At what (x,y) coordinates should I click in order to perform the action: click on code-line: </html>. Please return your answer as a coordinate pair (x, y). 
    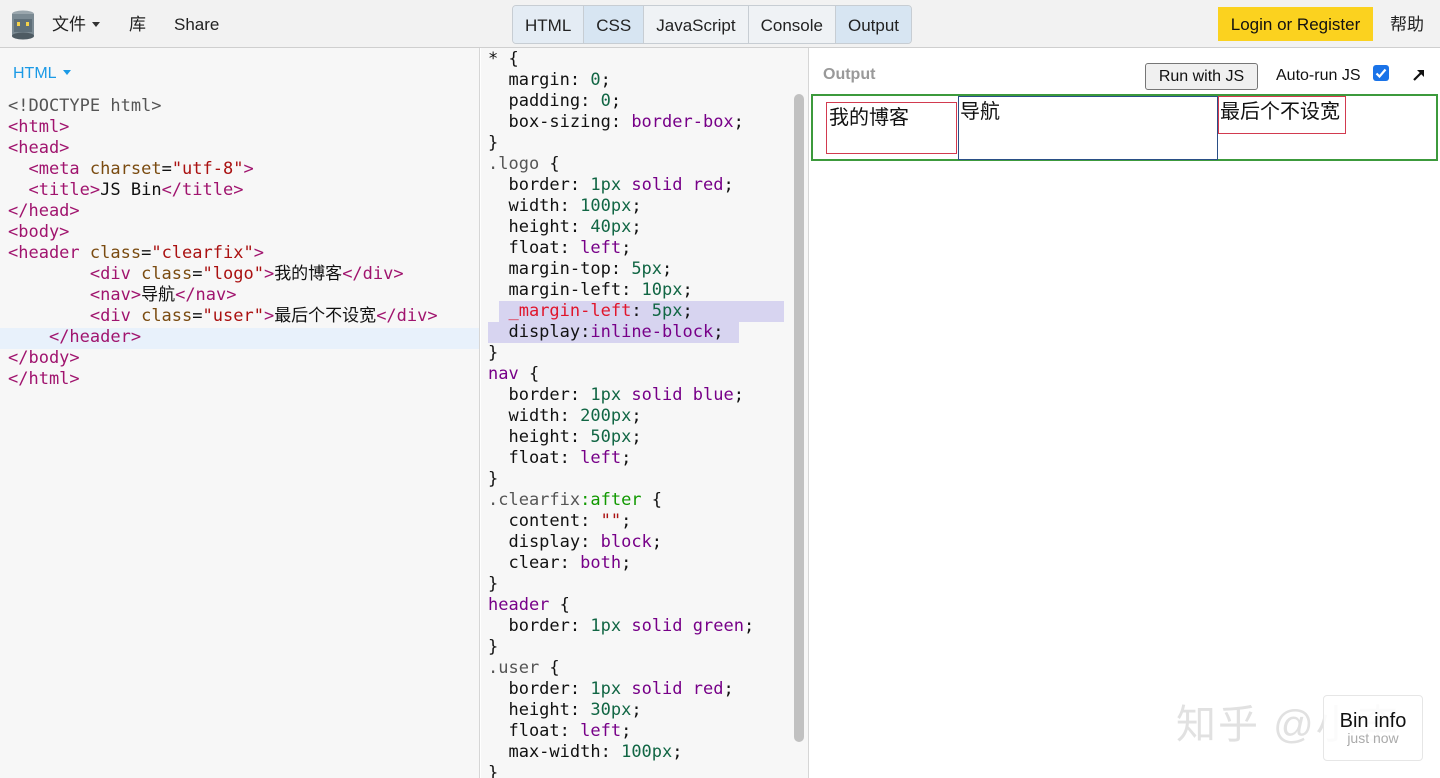
    Looking at the image, I should click on (243, 379).